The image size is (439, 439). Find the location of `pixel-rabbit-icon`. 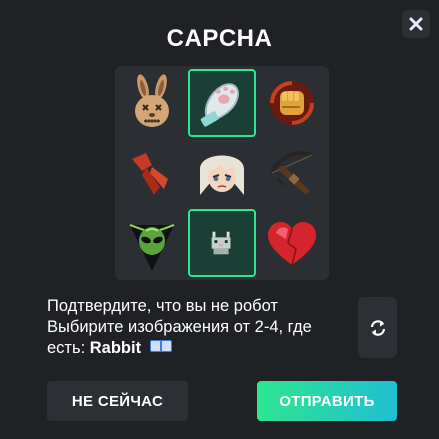

pixel-rabbit-icon is located at coordinates (221, 243).